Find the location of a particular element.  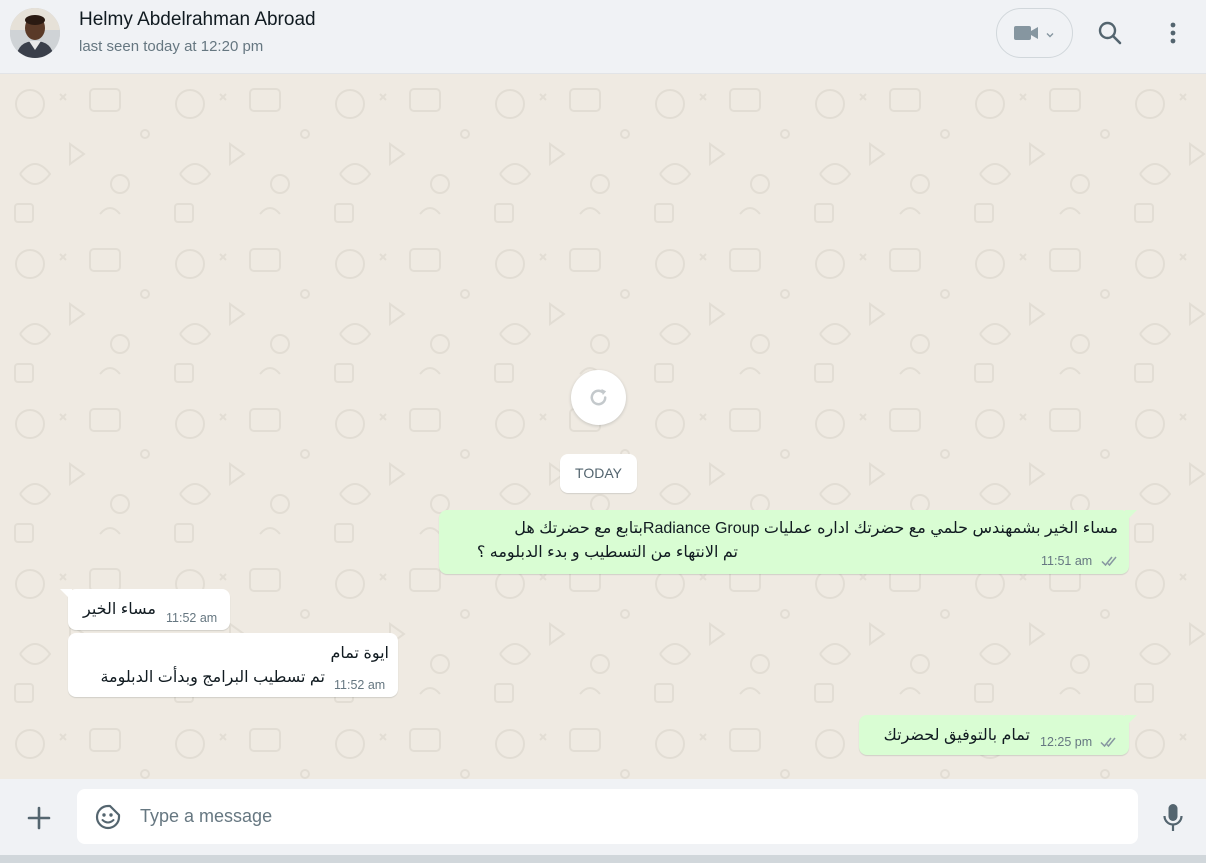

message-input is located at coordinates (630, 816).